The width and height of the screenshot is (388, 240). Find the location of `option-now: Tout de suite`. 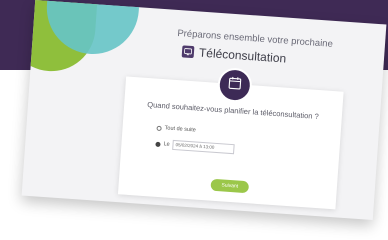

option-now: Tout de suite is located at coordinates (176, 129).